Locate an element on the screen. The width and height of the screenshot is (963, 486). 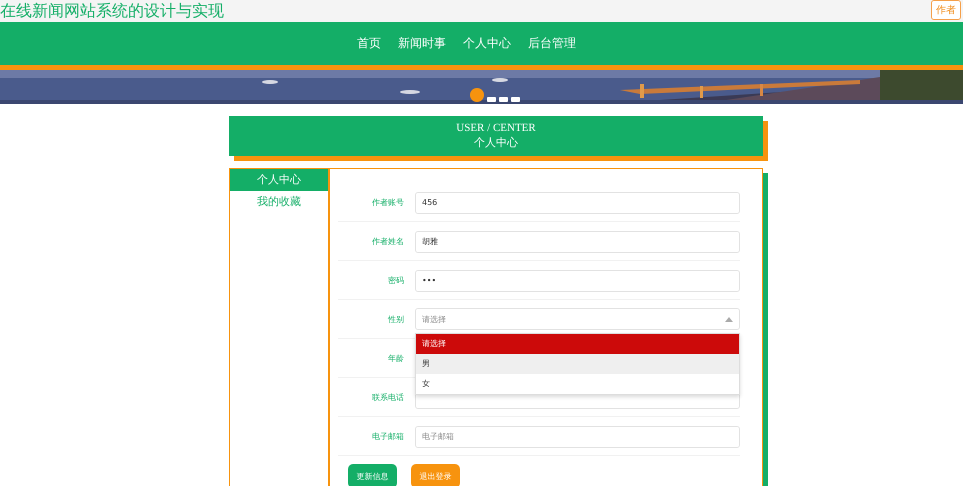
input-field: ••• is located at coordinates (577, 281).